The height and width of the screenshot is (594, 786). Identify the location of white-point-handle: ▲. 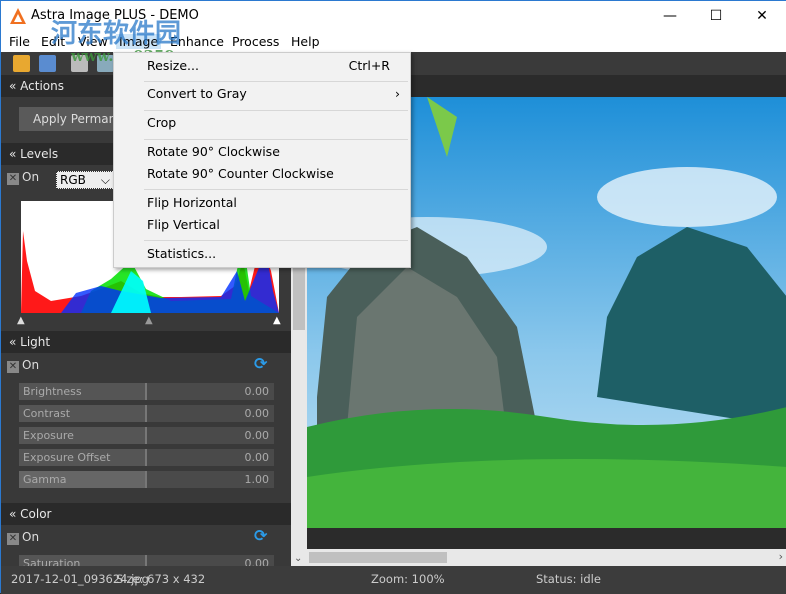
(277, 320).